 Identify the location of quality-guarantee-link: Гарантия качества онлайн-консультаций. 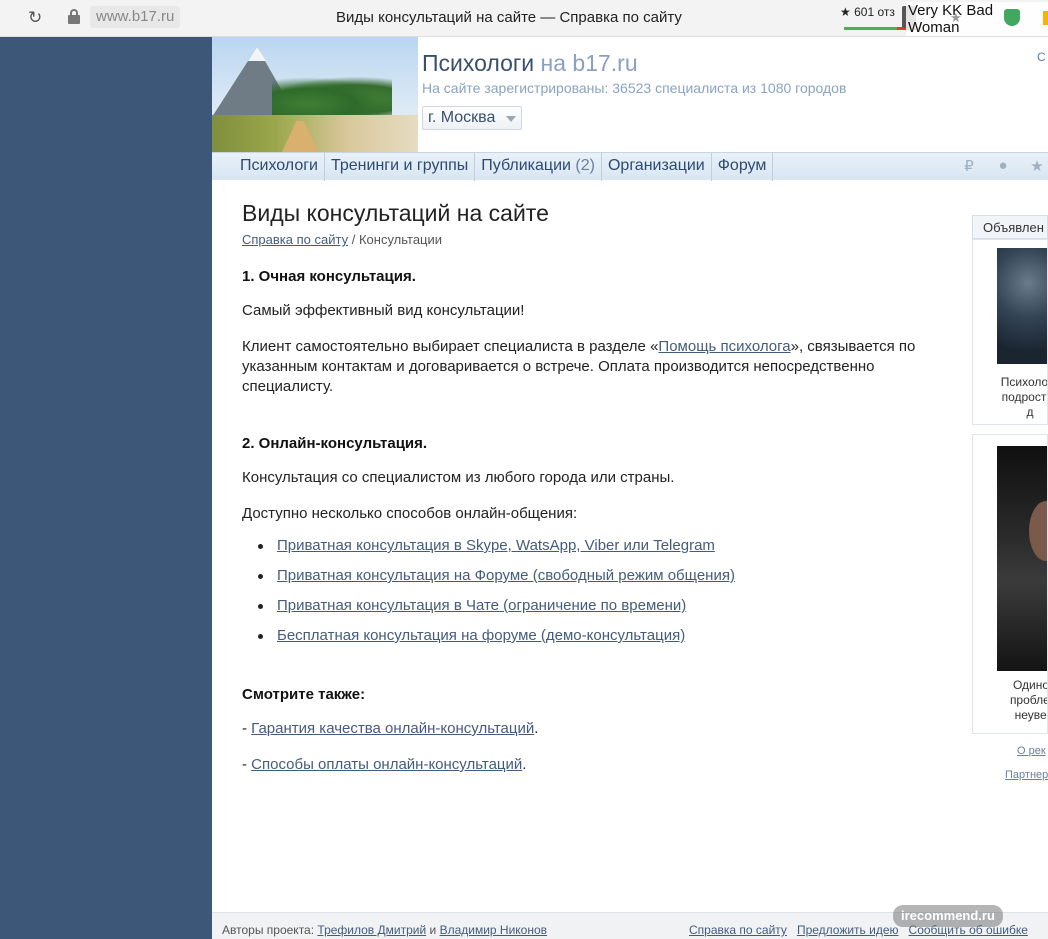
(392, 728).